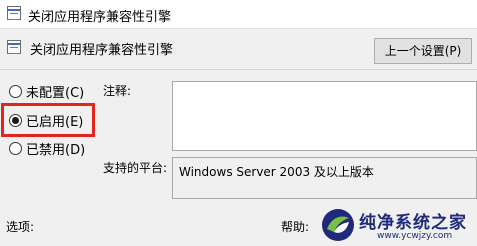  I want to click on help-label: 帮助:, so click(295, 227).